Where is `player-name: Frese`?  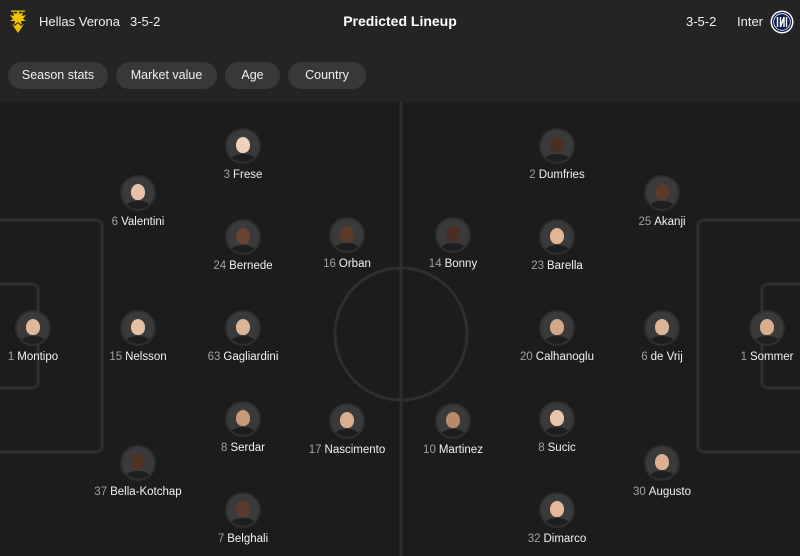 player-name: Frese is located at coordinates (248, 175).